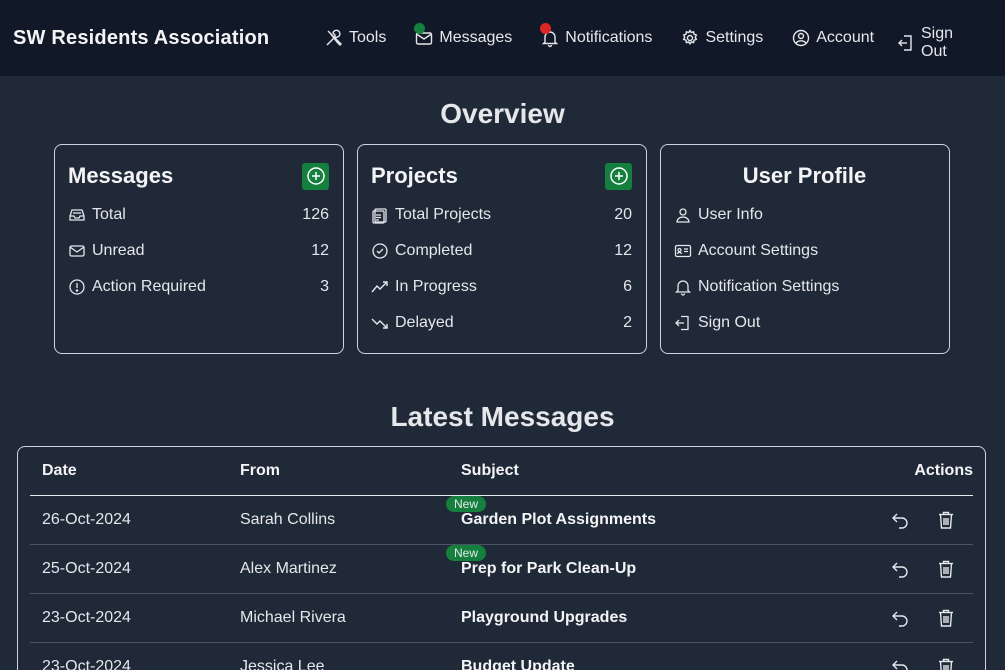 The image size is (1005, 670). Describe the element at coordinates (558, 520) in the screenshot. I see `message-subject: Garden Plot Assignments` at that location.